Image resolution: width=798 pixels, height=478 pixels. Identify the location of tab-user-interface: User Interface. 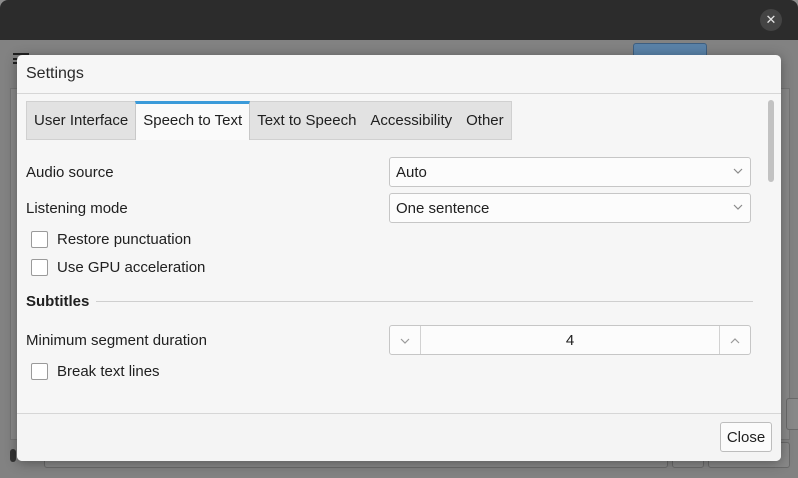
(81, 120).